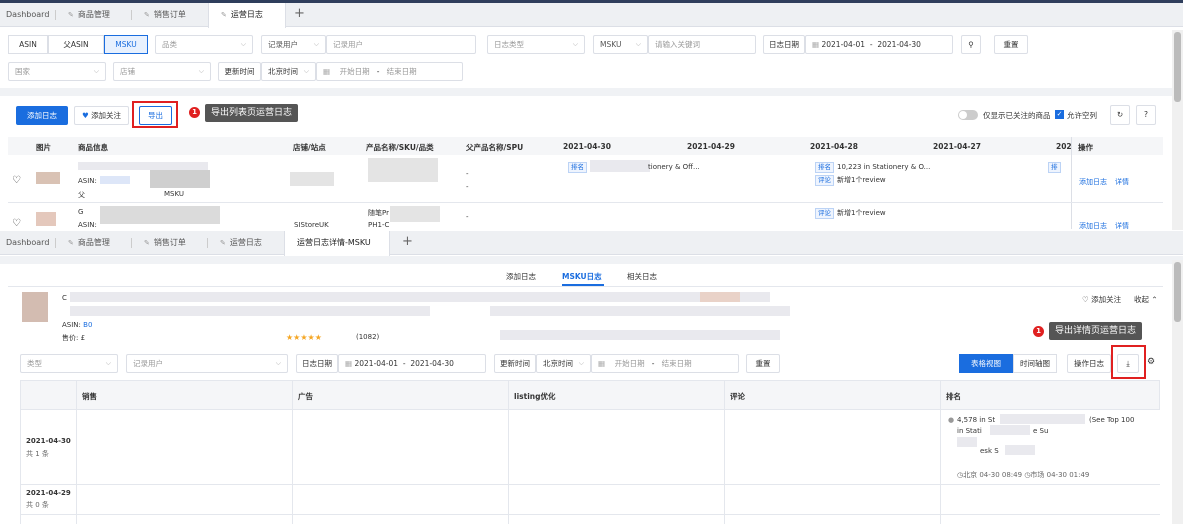  What do you see at coordinates (642, 276) in the screenshot?
I see `subtab-related-log: 相关日志` at bounding box center [642, 276].